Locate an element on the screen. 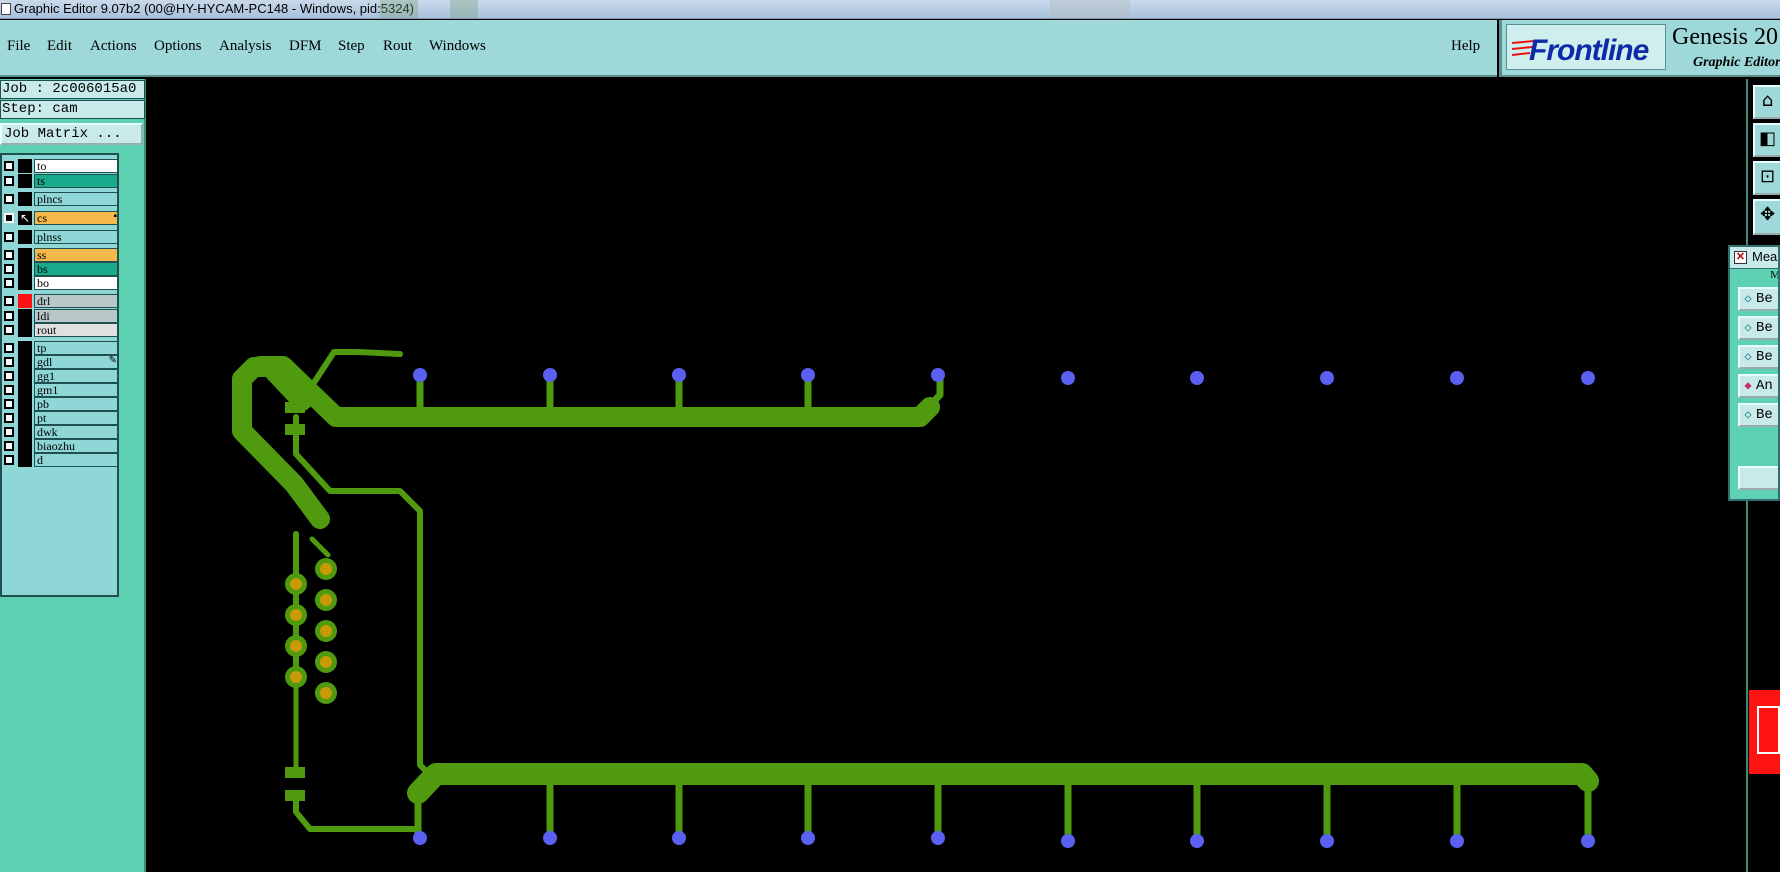 The width and height of the screenshot is (1780, 872). layer-name: cs is located at coordinates (76, 218).